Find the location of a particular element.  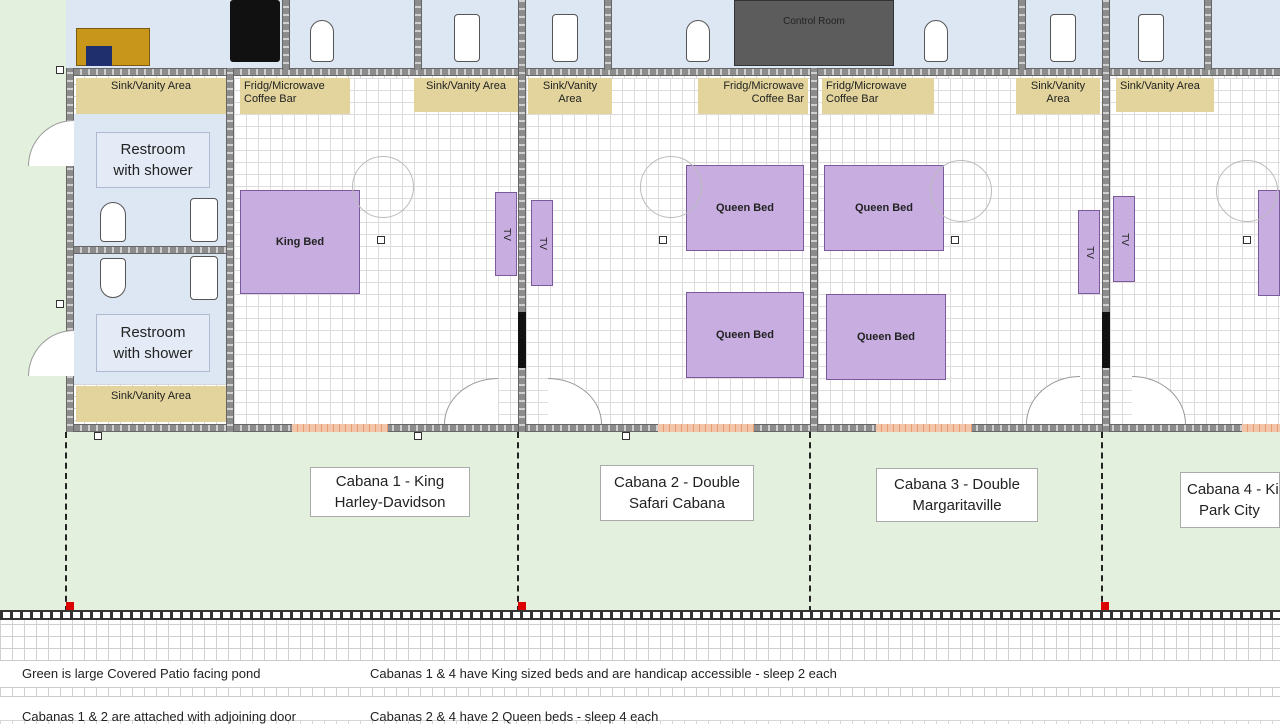

upper-wall-a is located at coordinates (286, 35).